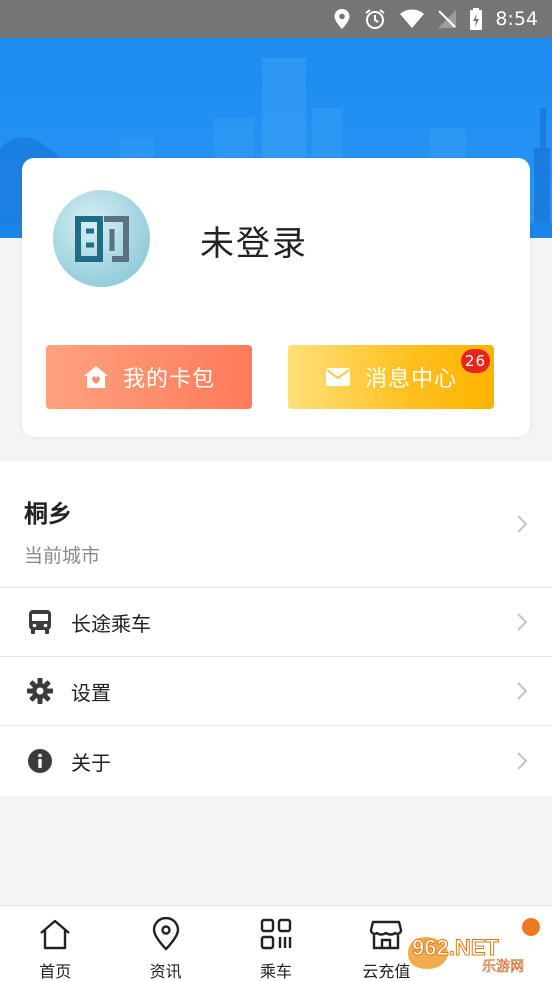 The width and height of the screenshot is (552, 981). What do you see at coordinates (476, 19) in the screenshot?
I see `battery-icon` at bounding box center [476, 19].